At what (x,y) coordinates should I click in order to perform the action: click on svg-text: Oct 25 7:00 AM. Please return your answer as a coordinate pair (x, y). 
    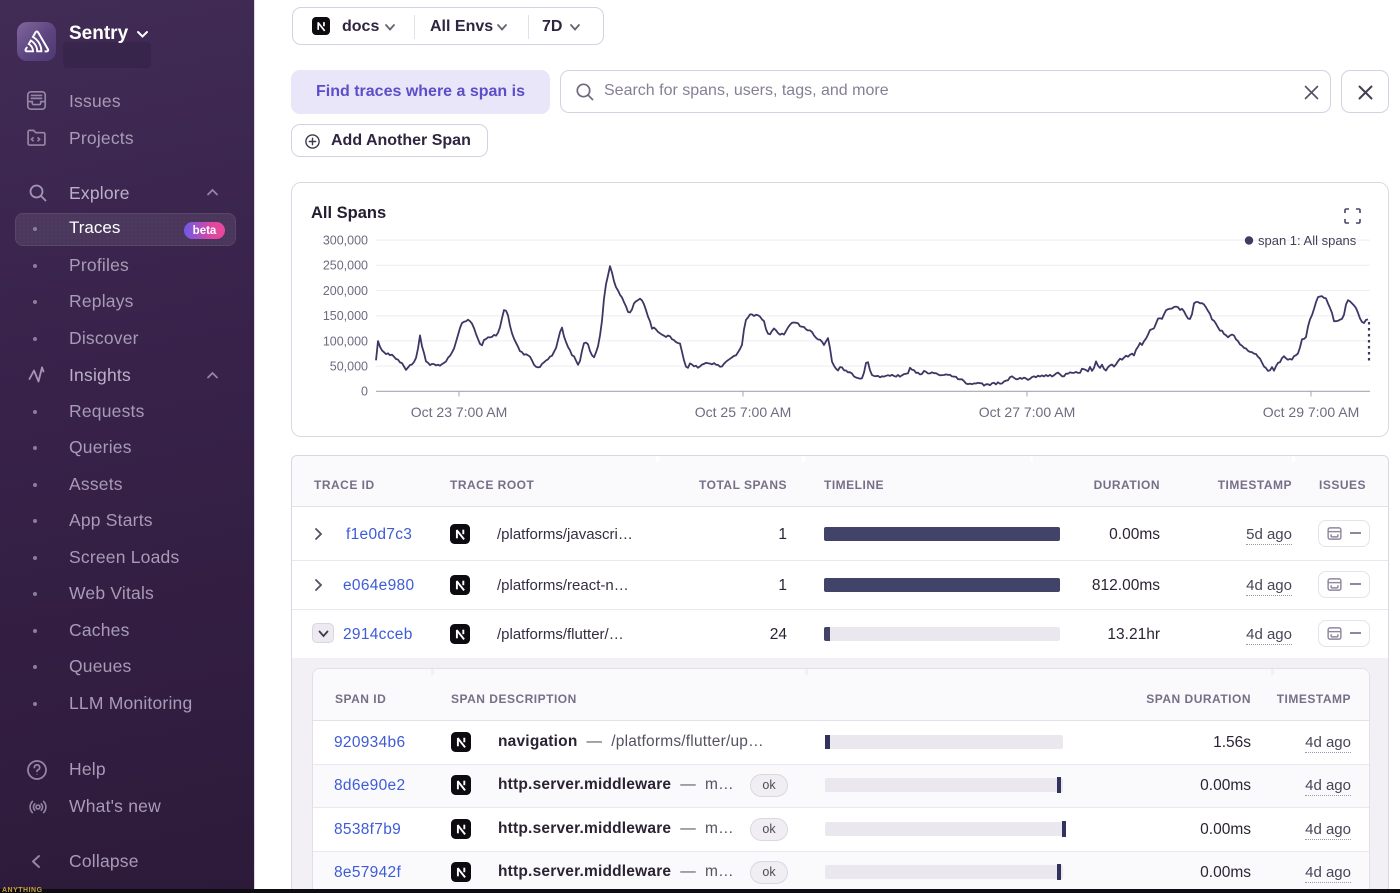
    Looking at the image, I should click on (743, 412).